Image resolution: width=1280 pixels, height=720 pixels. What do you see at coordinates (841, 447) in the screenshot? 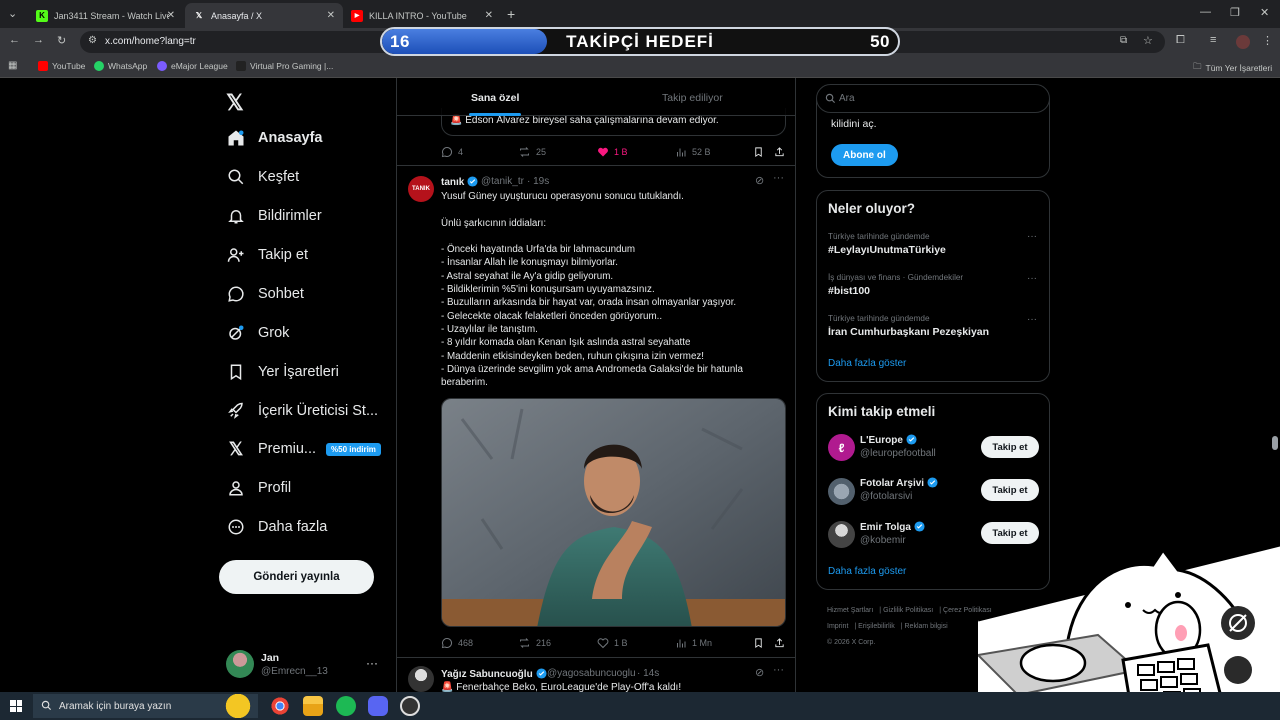
I see `avatar: ℓ` at bounding box center [841, 447].